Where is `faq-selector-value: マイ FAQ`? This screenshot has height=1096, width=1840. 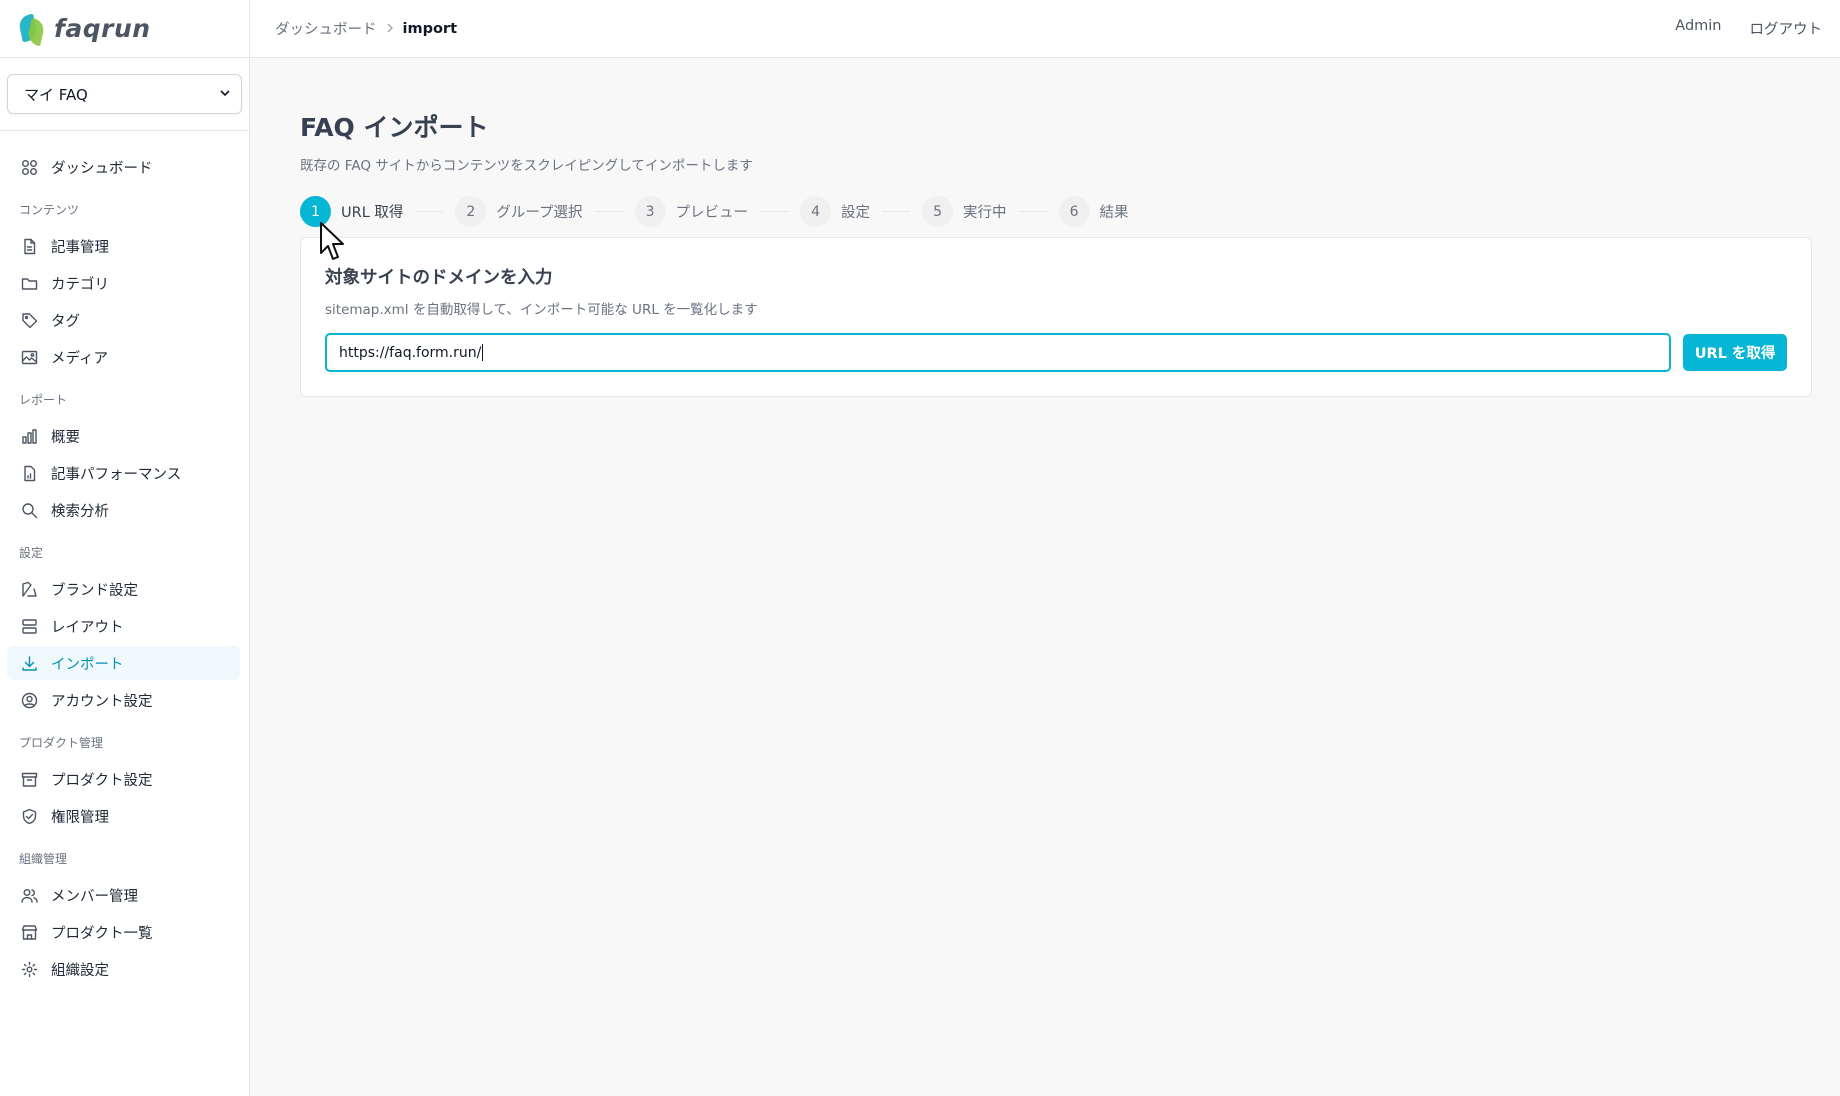
faq-selector-value: マイ FAQ is located at coordinates (56, 94).